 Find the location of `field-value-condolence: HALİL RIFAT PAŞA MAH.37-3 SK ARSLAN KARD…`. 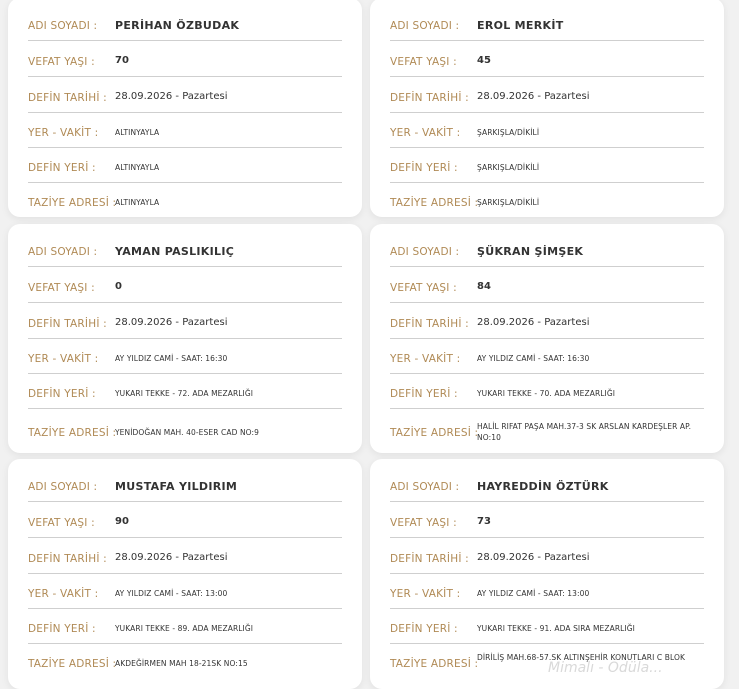

field-value-condolence: HALİL RIFAT PAŞA MAH.37-3 SK ARSLAN KARD… is located at coordinates (584, 432).